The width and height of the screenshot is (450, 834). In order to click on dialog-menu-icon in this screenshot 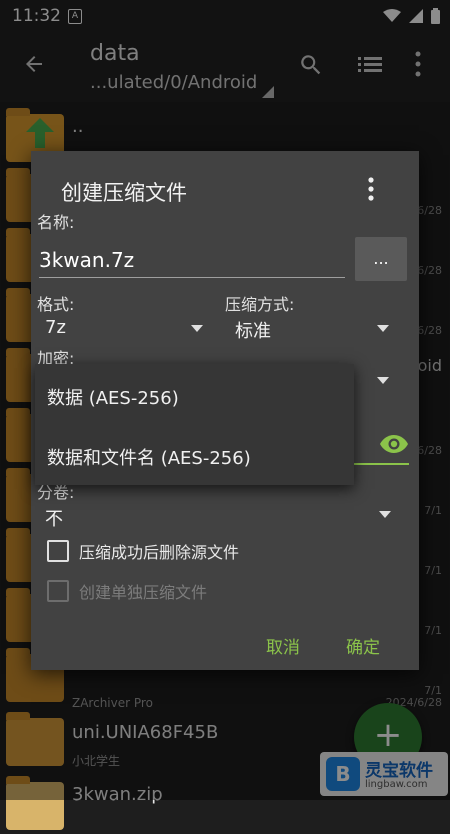, I will do `click(371, 189)`.